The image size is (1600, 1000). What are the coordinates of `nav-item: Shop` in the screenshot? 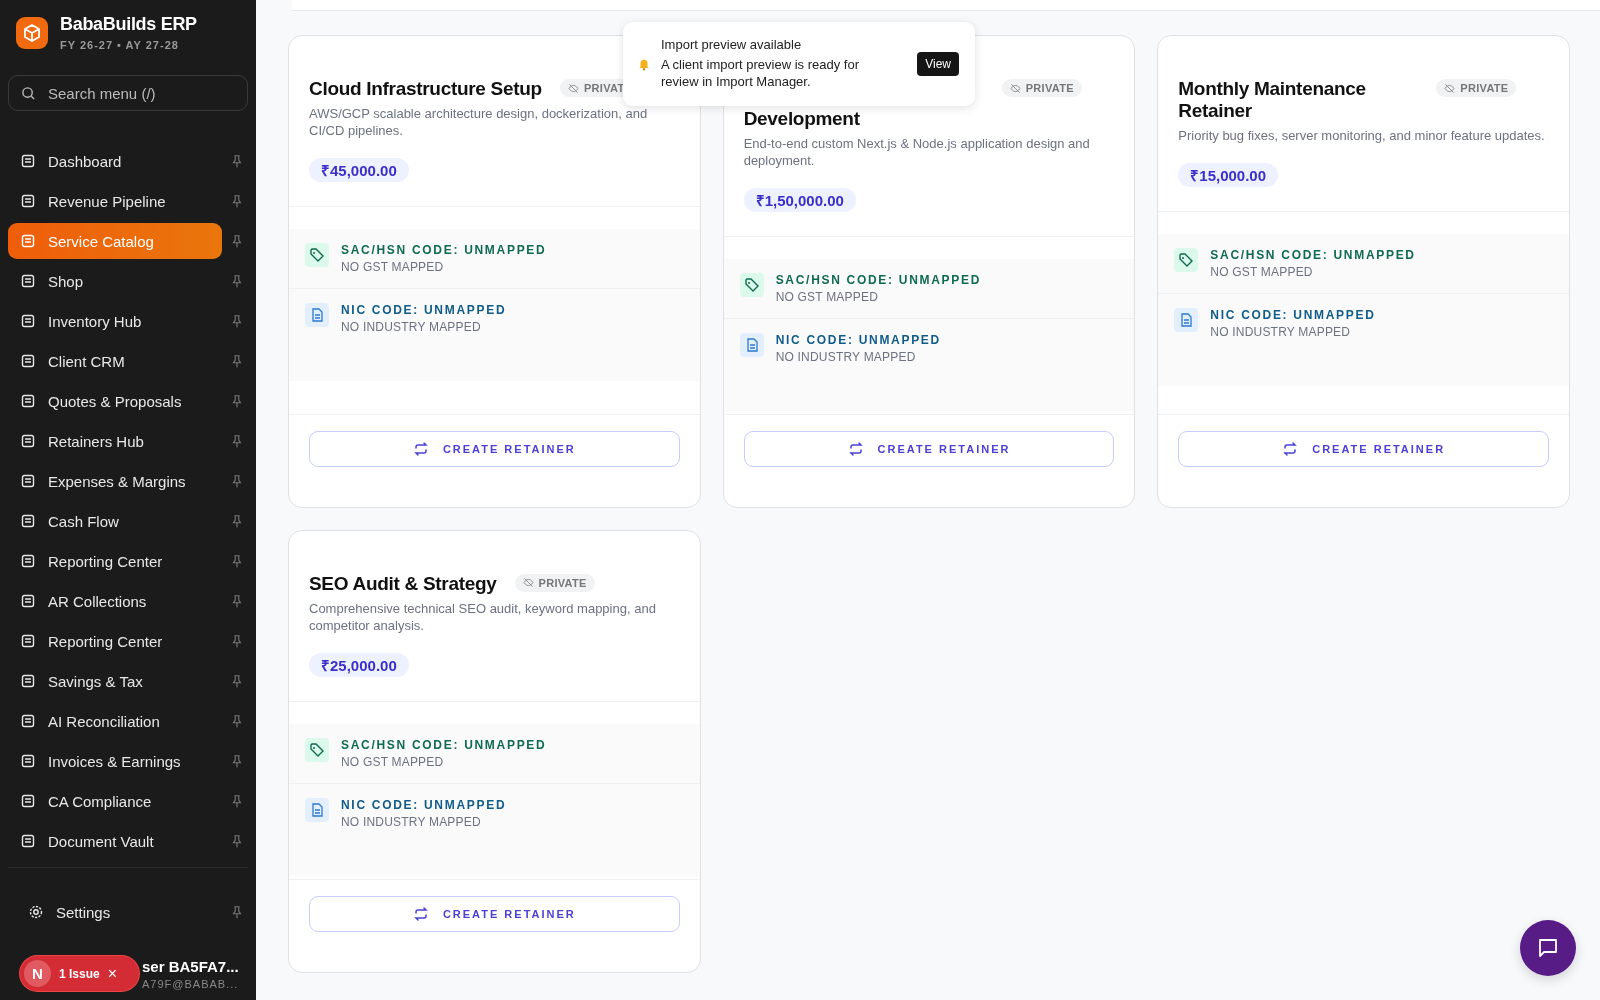 It's located at (115, 281).